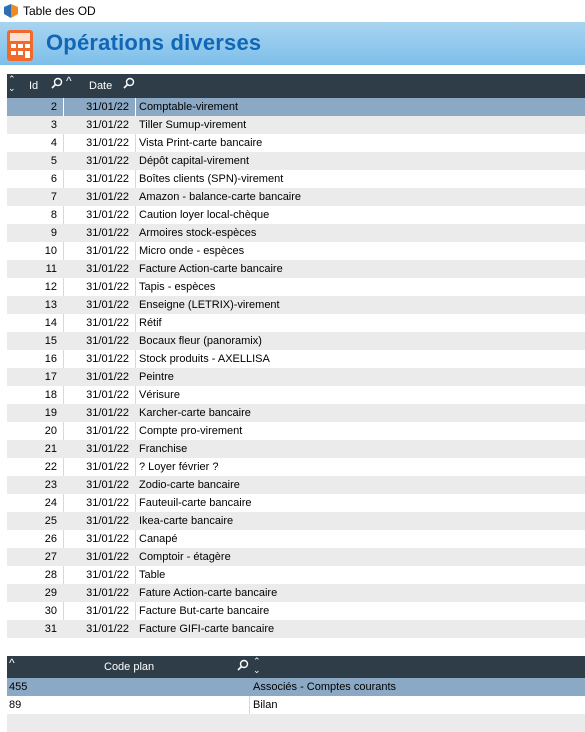  I want to click on row-label-cell: ? Loyer février ?, so click(179, 467).